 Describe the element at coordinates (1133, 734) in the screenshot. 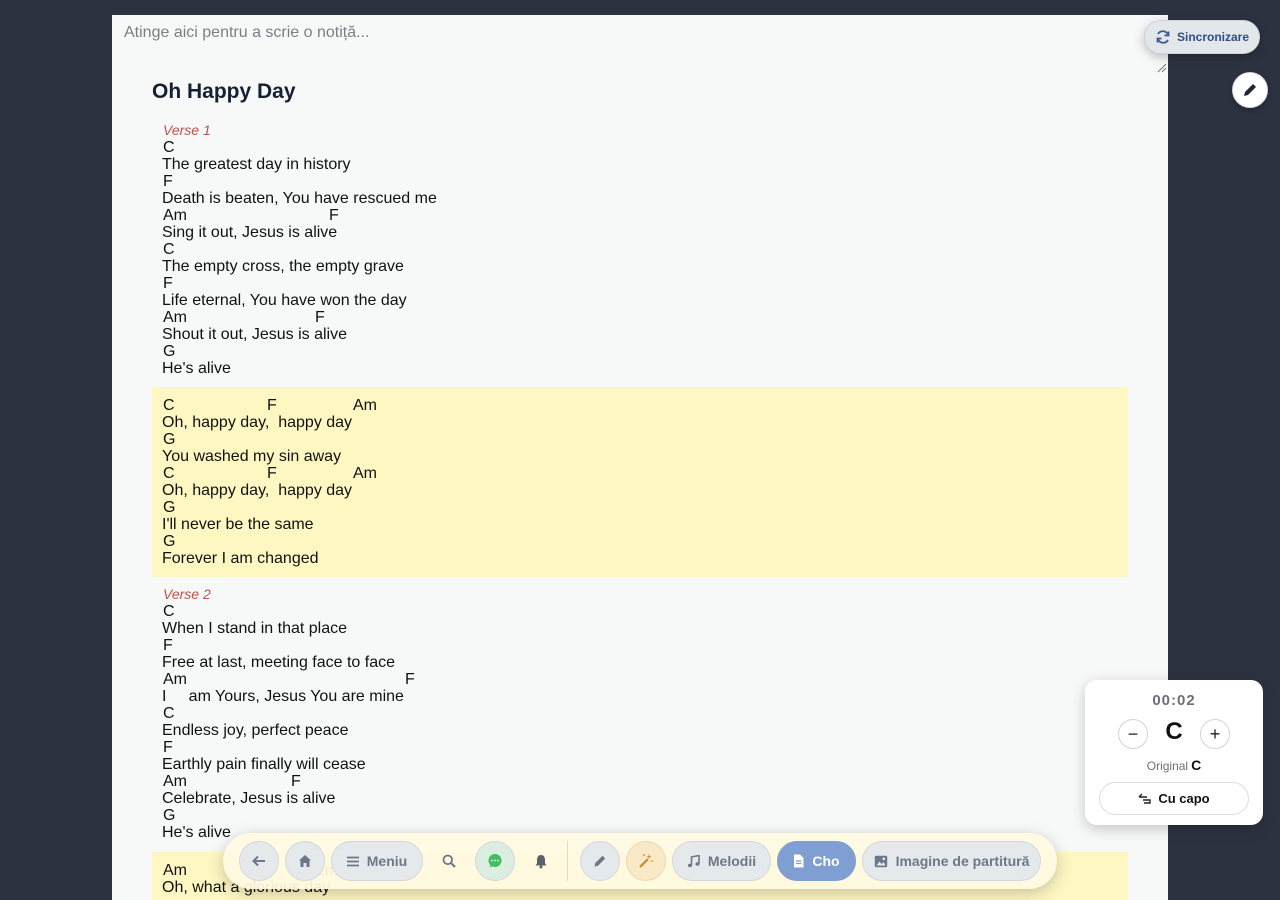

I see `transpose-down-button: −` at that location.